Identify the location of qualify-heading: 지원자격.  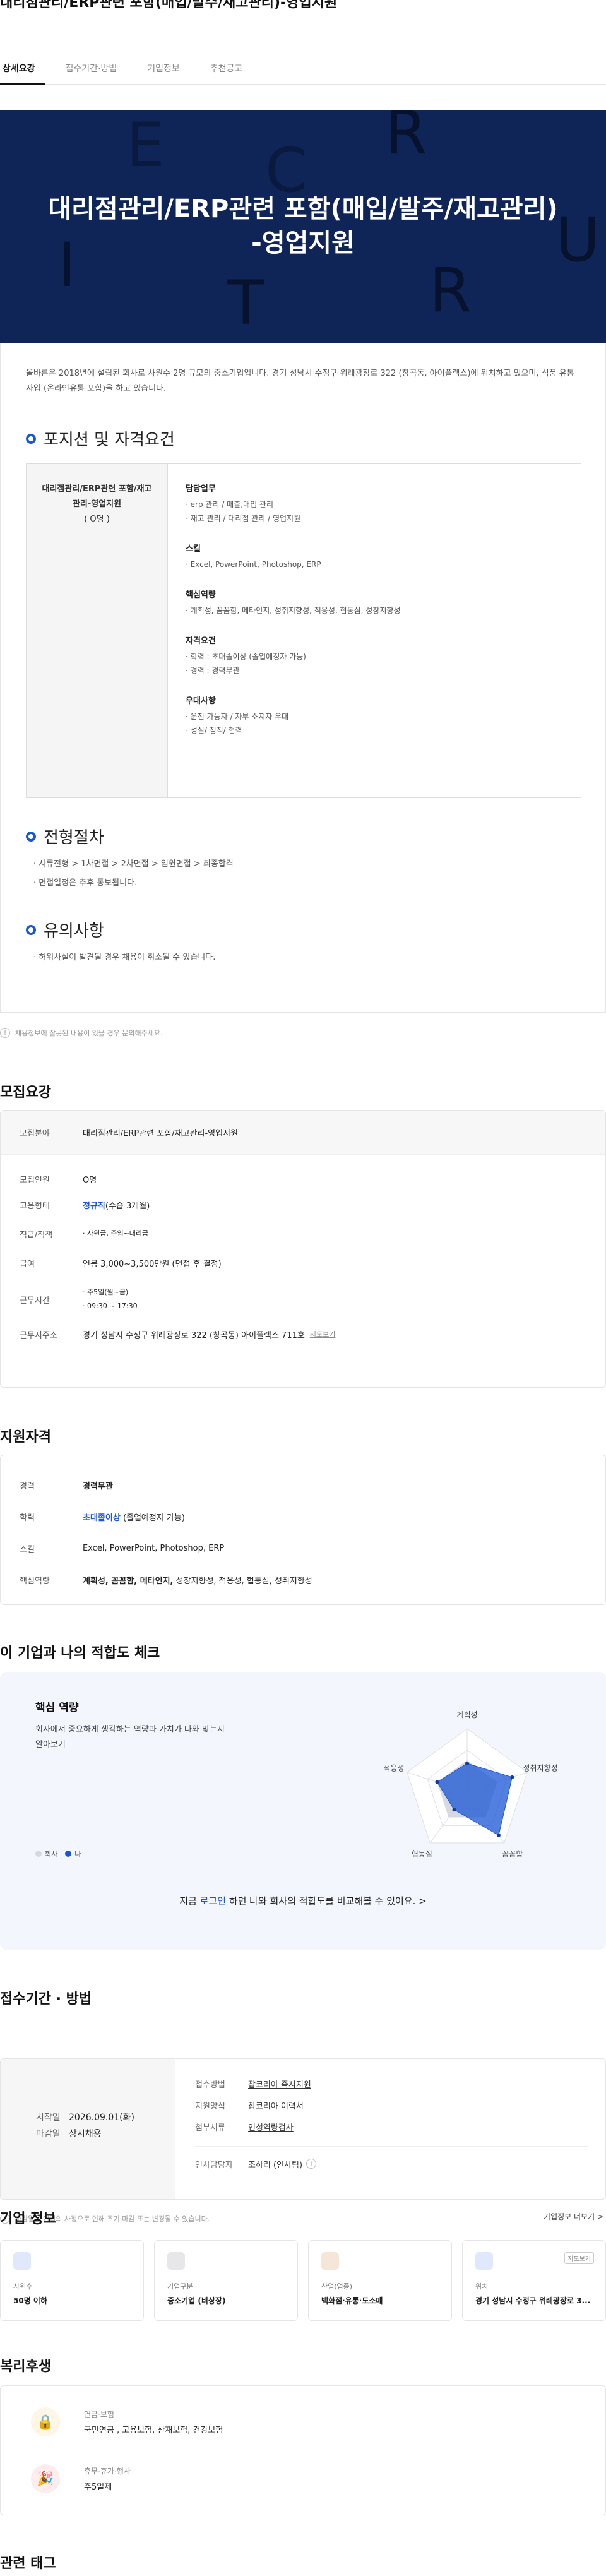
(25, 1437).